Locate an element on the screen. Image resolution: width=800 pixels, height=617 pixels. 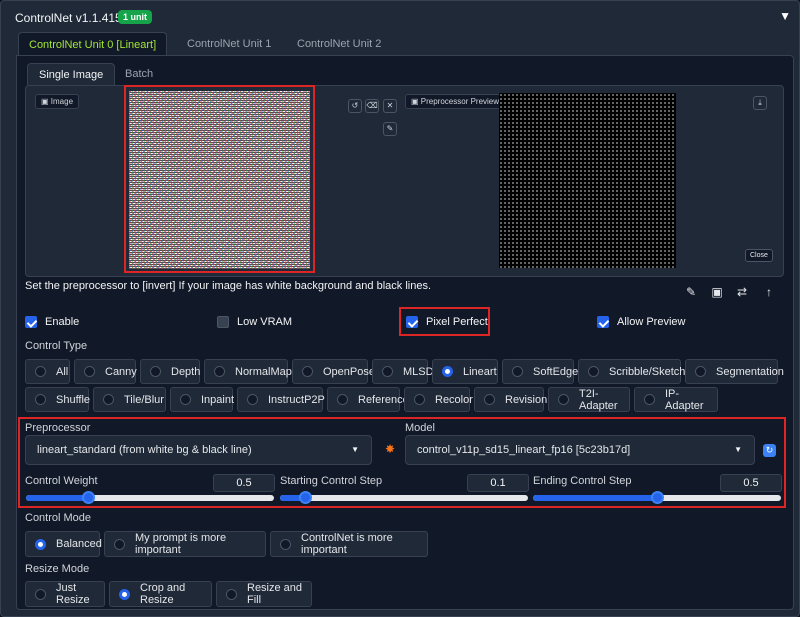
control-type-recolor: Recolor is located at coordinates (438, 399).